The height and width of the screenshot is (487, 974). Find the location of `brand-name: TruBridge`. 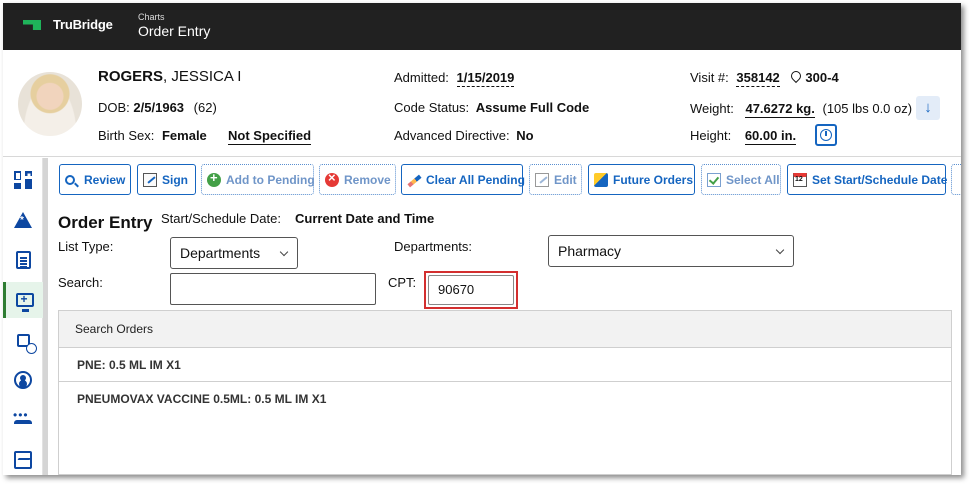

brand-name: TruBridge is located at coordinates (83, 24).